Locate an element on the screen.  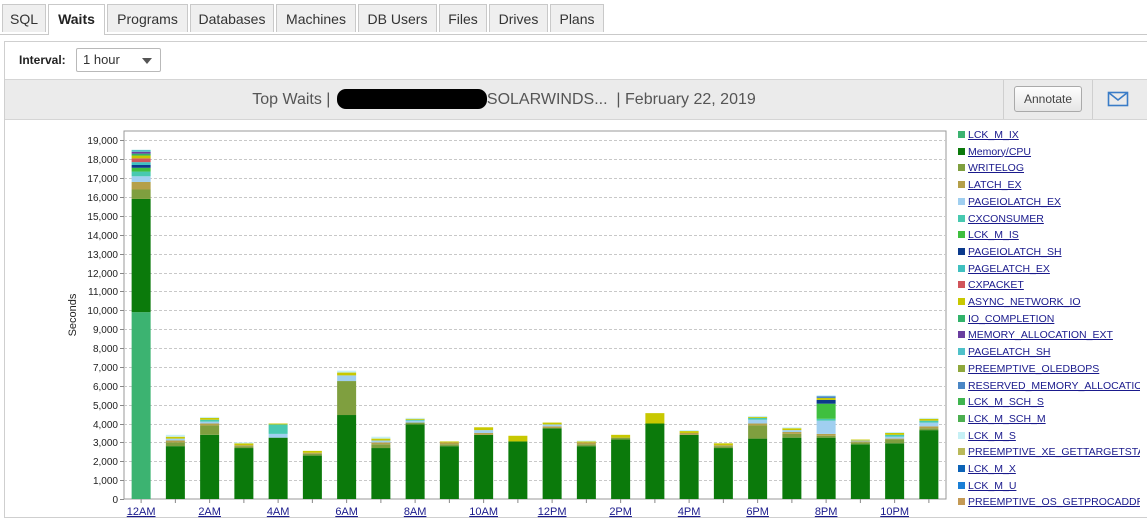
legend-label: PAGELATCH_EX is located at coordinates (1009, 269).